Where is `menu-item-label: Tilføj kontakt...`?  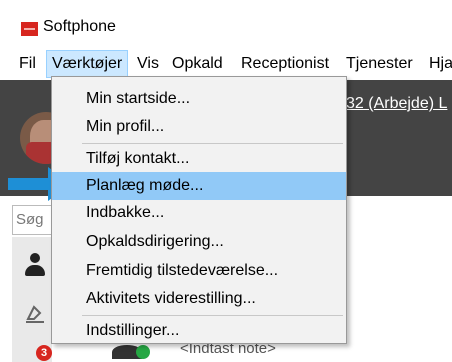 menu-item-label: Tilføj kontakt... is located at coordinates (138, 158).